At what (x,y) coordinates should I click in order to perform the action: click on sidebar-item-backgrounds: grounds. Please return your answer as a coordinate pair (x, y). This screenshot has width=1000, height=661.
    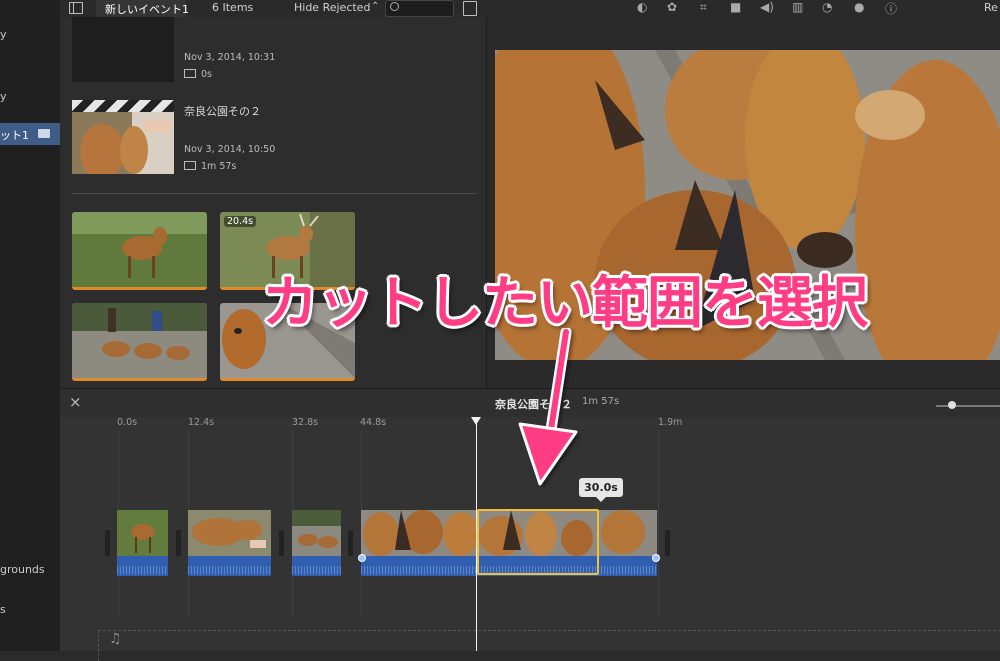
    Looking at the image, I should click on (22, 569).